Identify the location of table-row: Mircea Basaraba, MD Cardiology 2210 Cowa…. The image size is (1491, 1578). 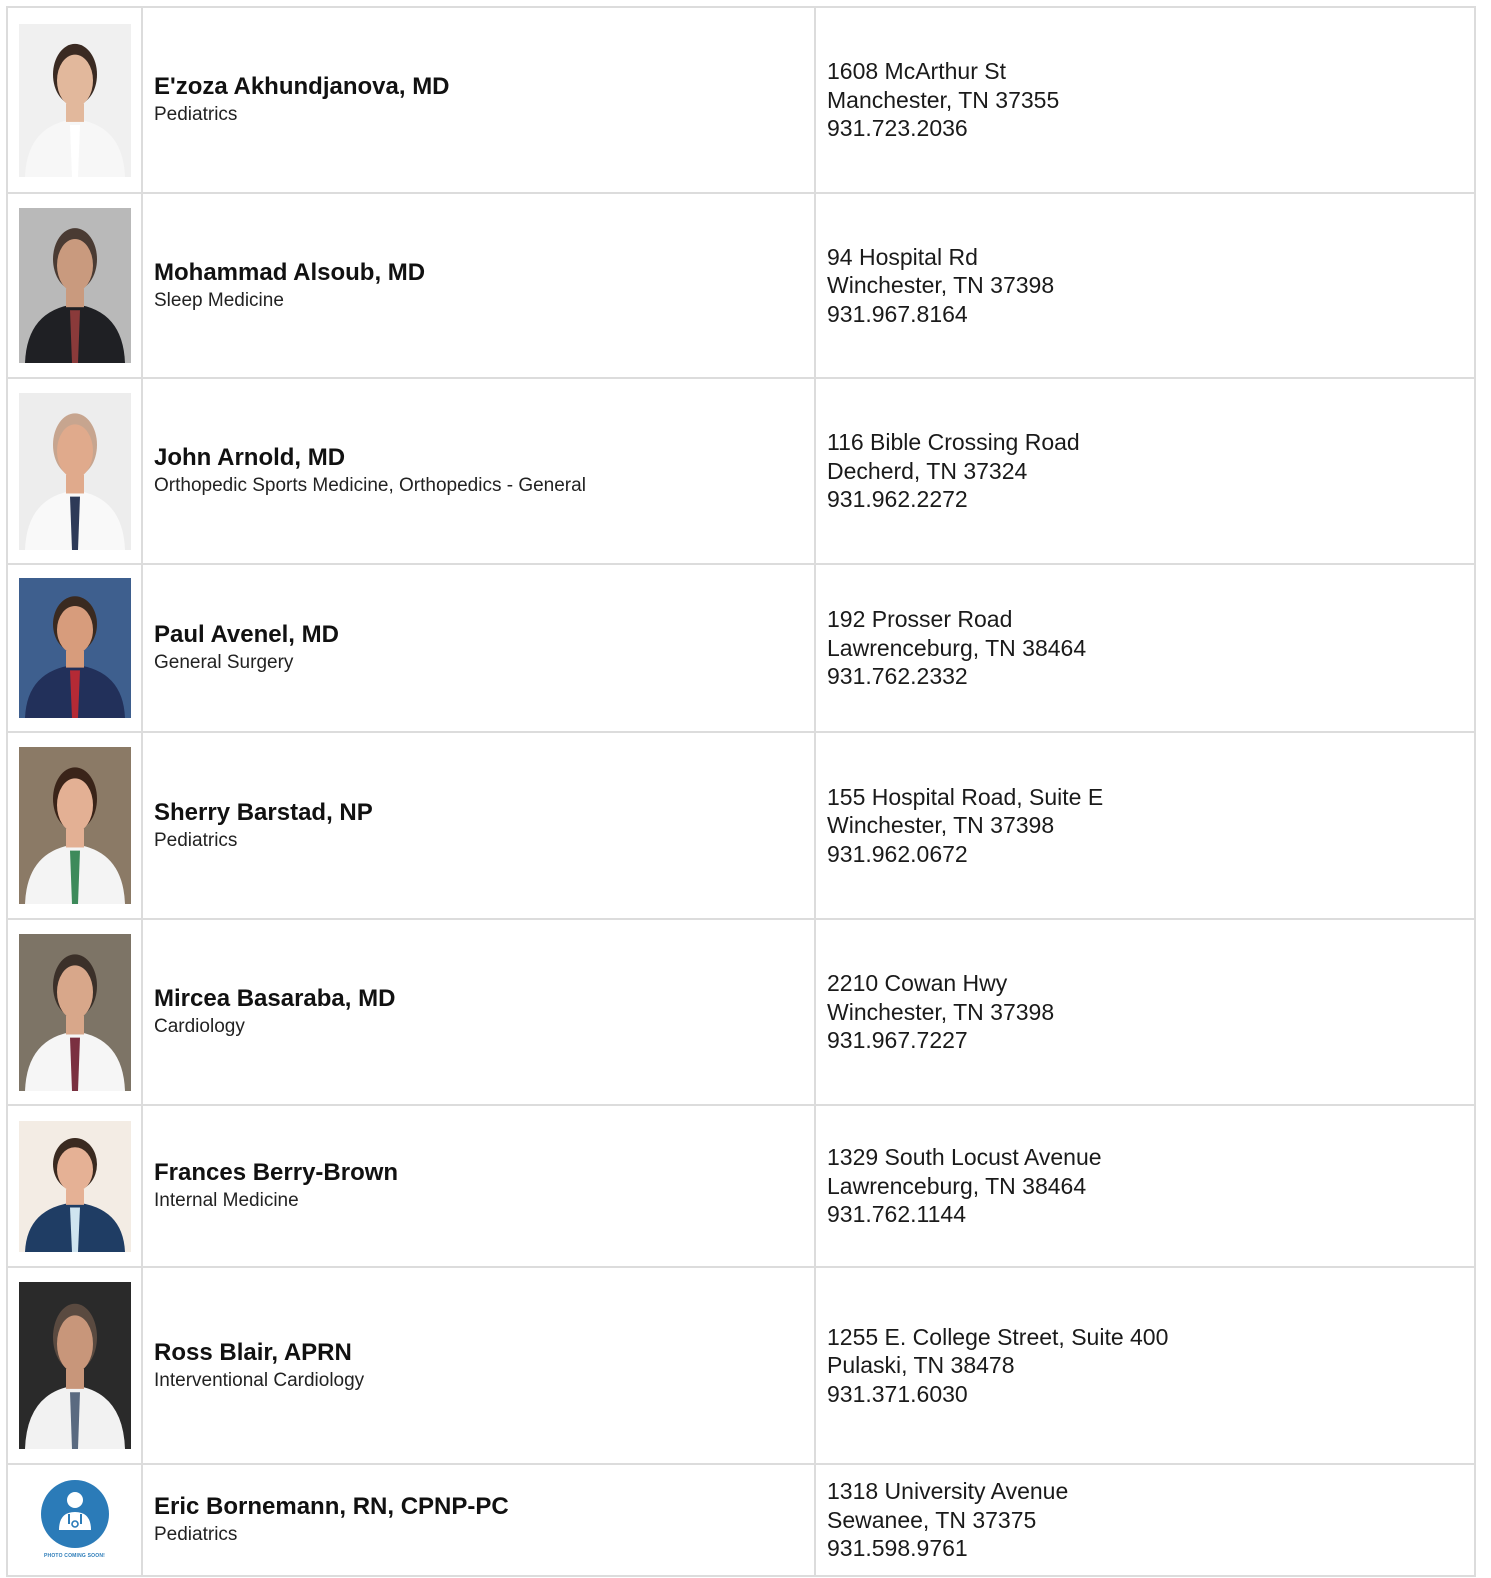
(741, 1012).